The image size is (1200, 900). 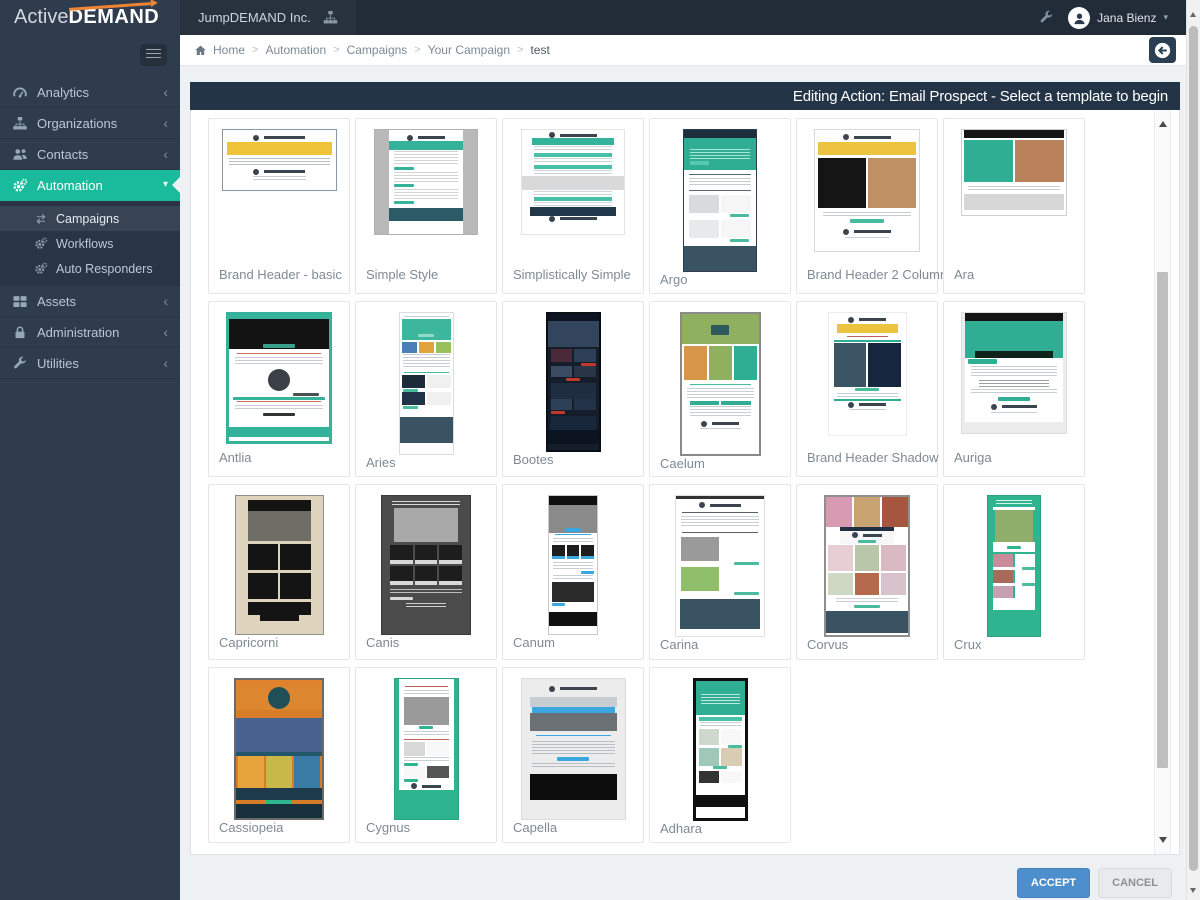 I want to click on template-list-scrollbar, so click(x=1162, y=482).